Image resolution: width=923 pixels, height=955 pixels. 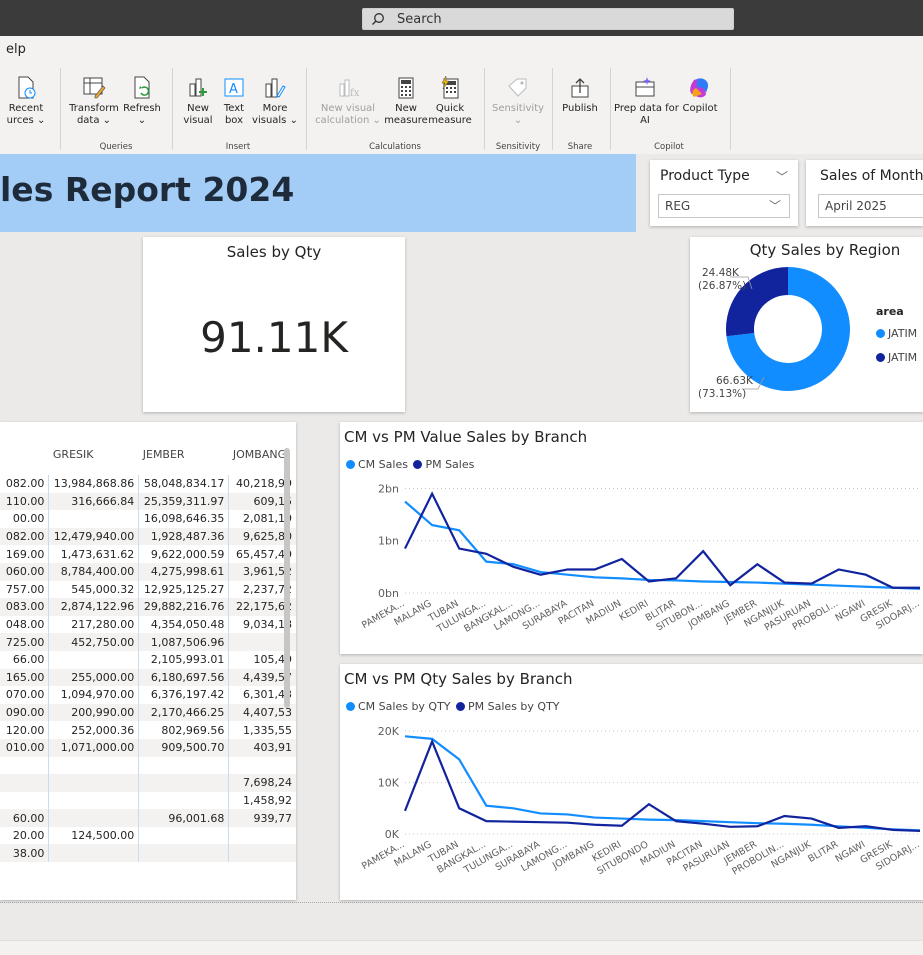 I want to click on kpi-value: 91.11K, so click(x=274, y=337).